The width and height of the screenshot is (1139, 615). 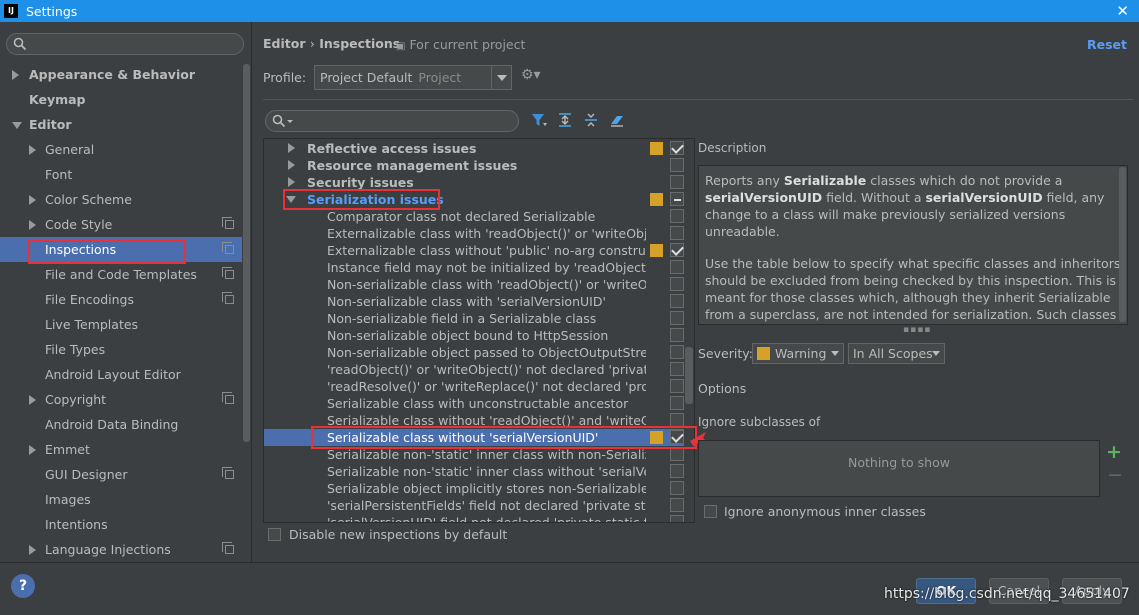 What do you see at coordinates (121, 274) in the screenshot?
I see `sidebar-item-file-and-code-templates: File and Code Templates` at bounding box center [121, 274].